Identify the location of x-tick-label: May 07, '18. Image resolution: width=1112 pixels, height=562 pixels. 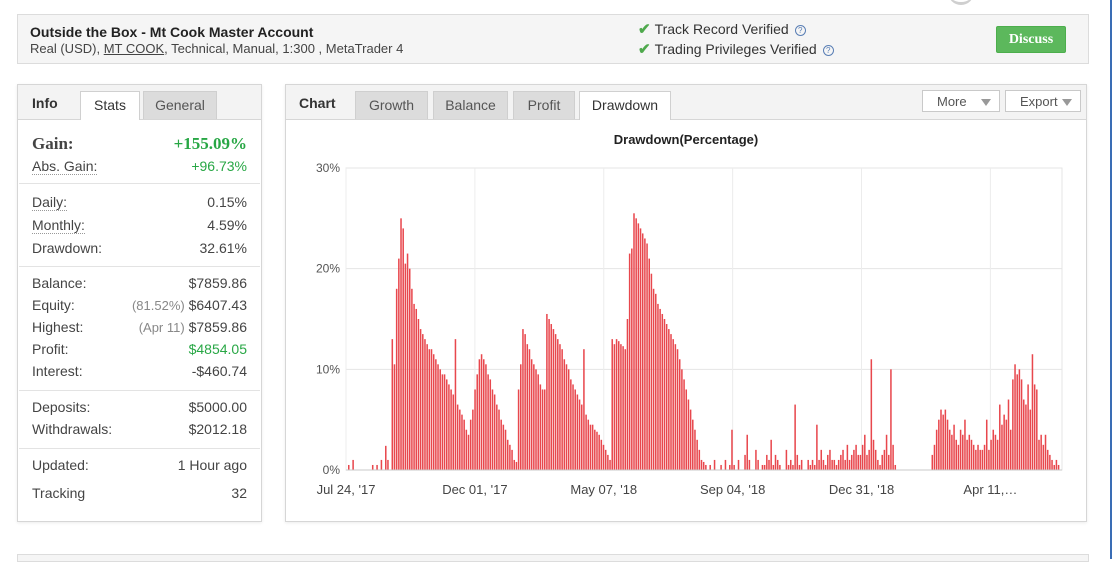
(603, 489).